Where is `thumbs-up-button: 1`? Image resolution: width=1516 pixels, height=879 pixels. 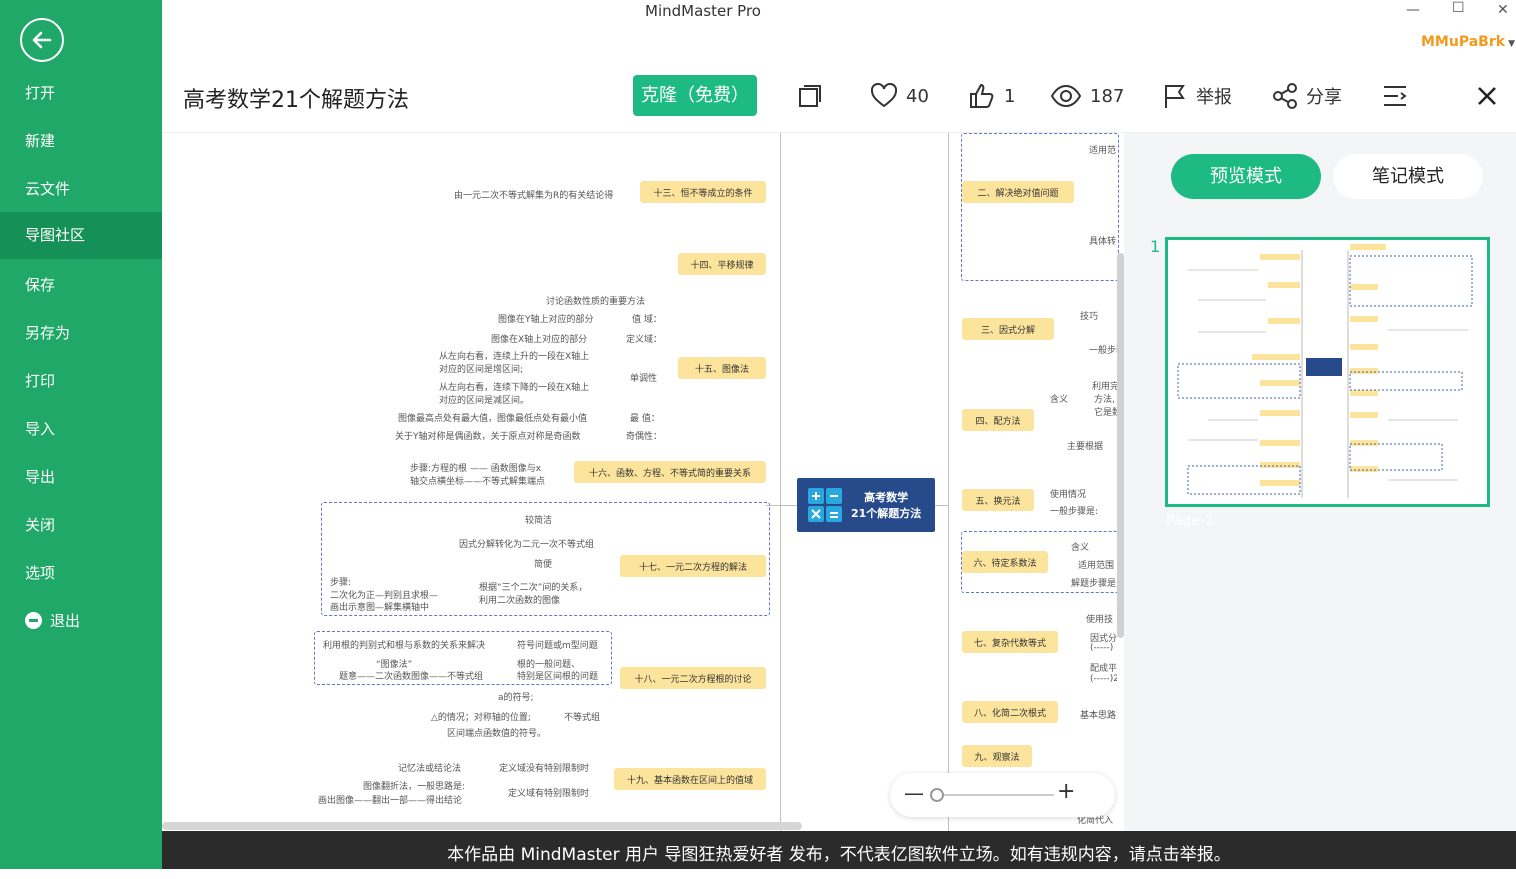 thumbs-up-button: 1 is located at coordinates (991, 96).